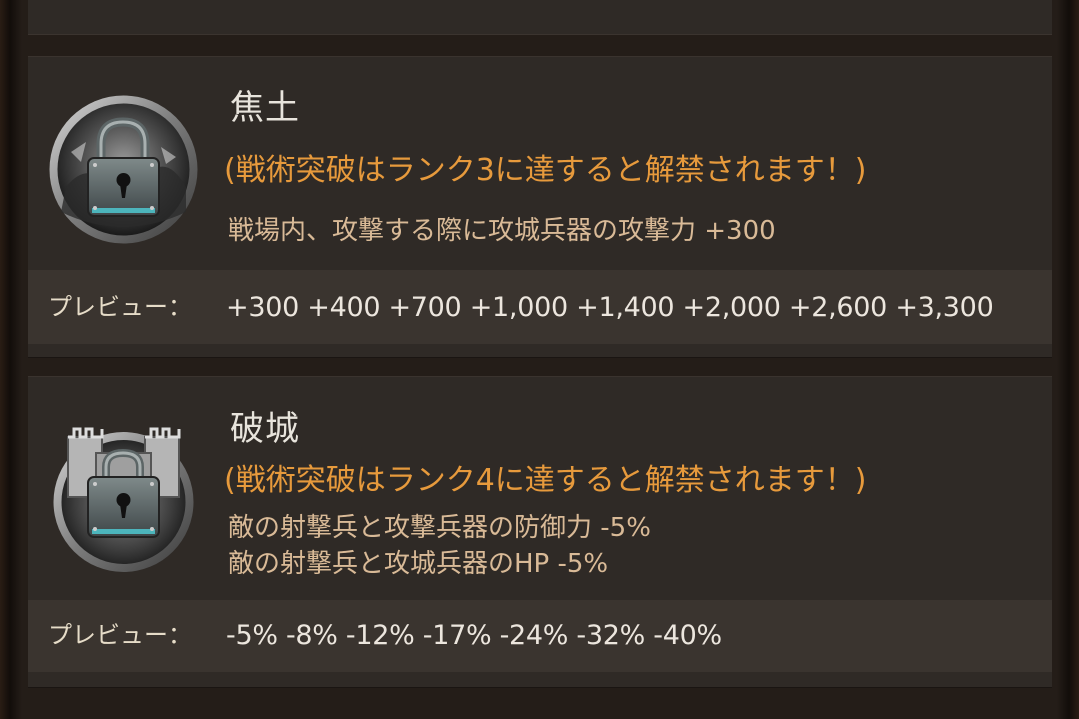 This screenshot has height=719, width=1079. I want to click on unlock-condition: (戦術突破はランク4に達すると解禁されます！), so click(545, 480).